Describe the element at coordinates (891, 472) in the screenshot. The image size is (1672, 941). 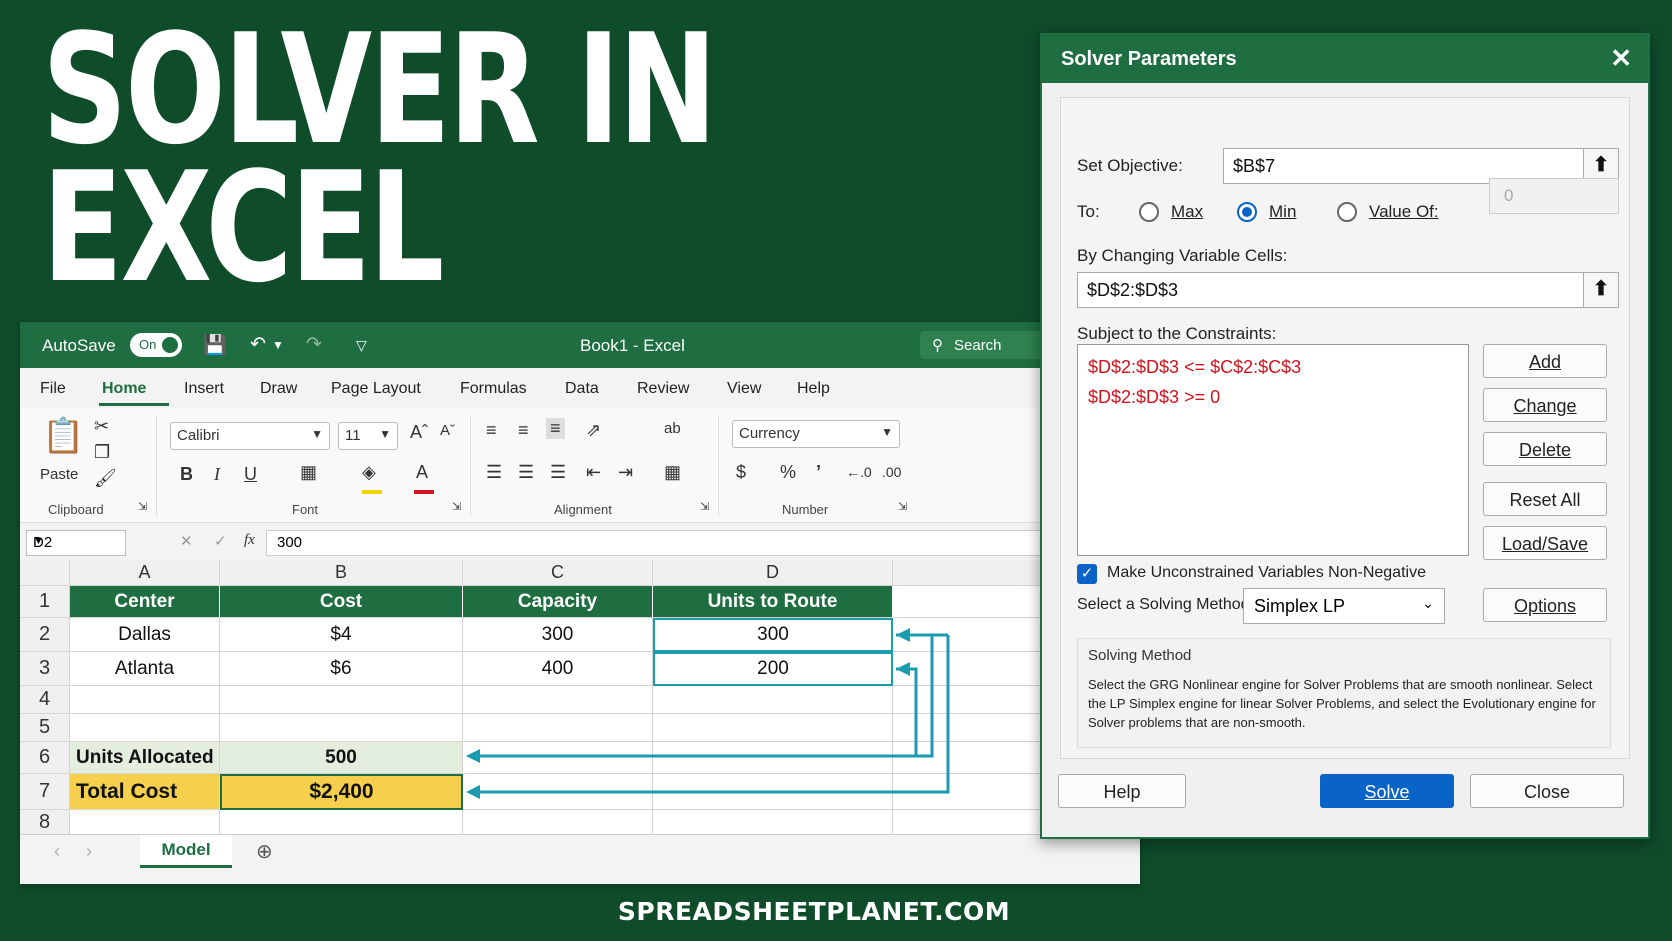
I see `decrease-decimal-icon: .00` at that location.